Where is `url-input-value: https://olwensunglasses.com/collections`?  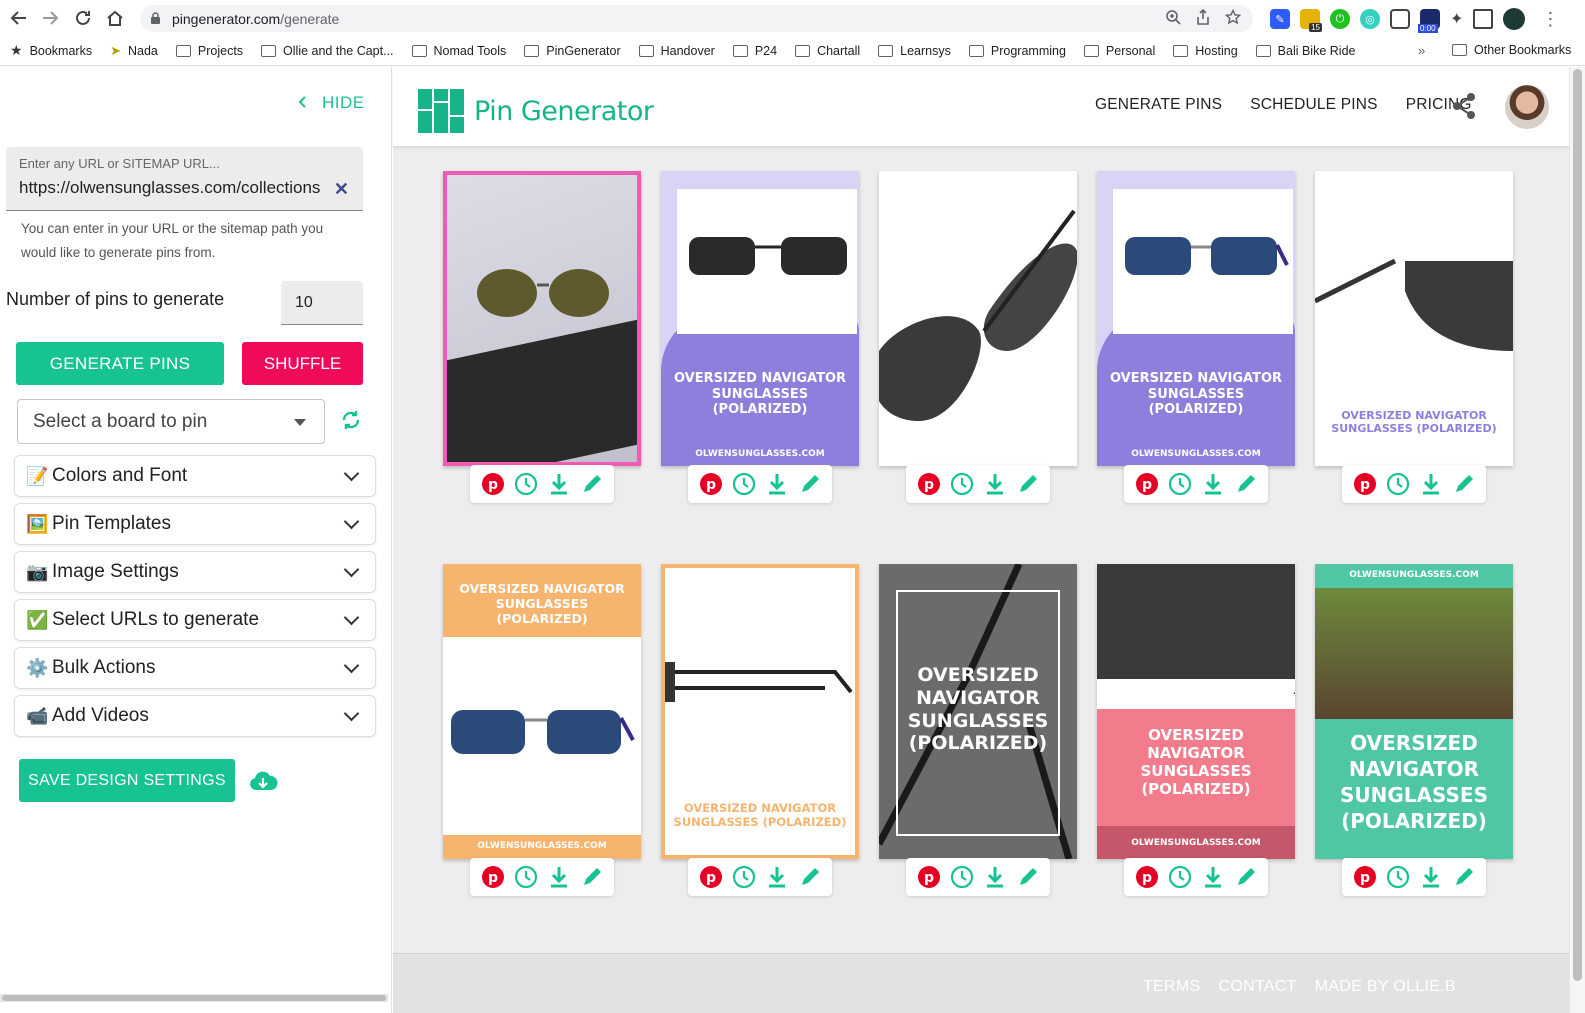 url-input-value: https://olwensunglasses.com/collections is located at coordinates (174, 188).